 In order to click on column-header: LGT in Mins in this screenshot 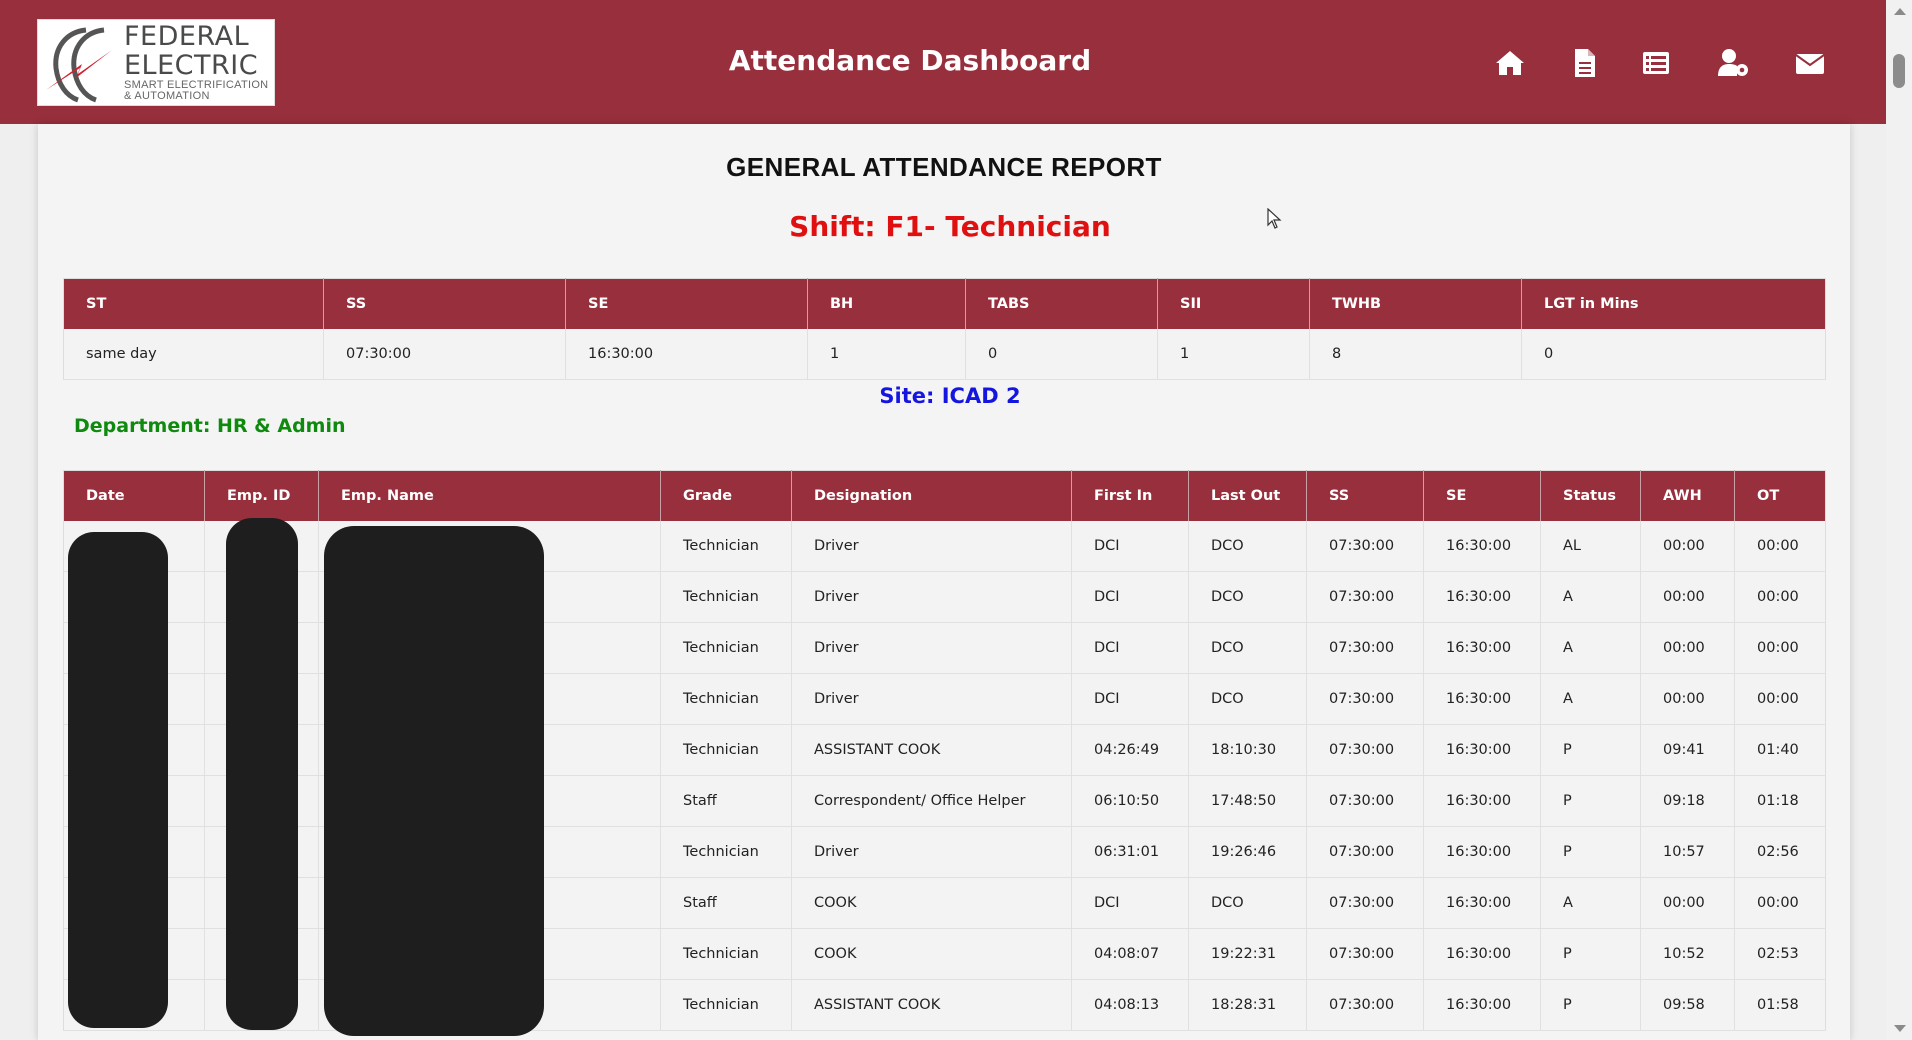, I will do `click(1673, 303)`.